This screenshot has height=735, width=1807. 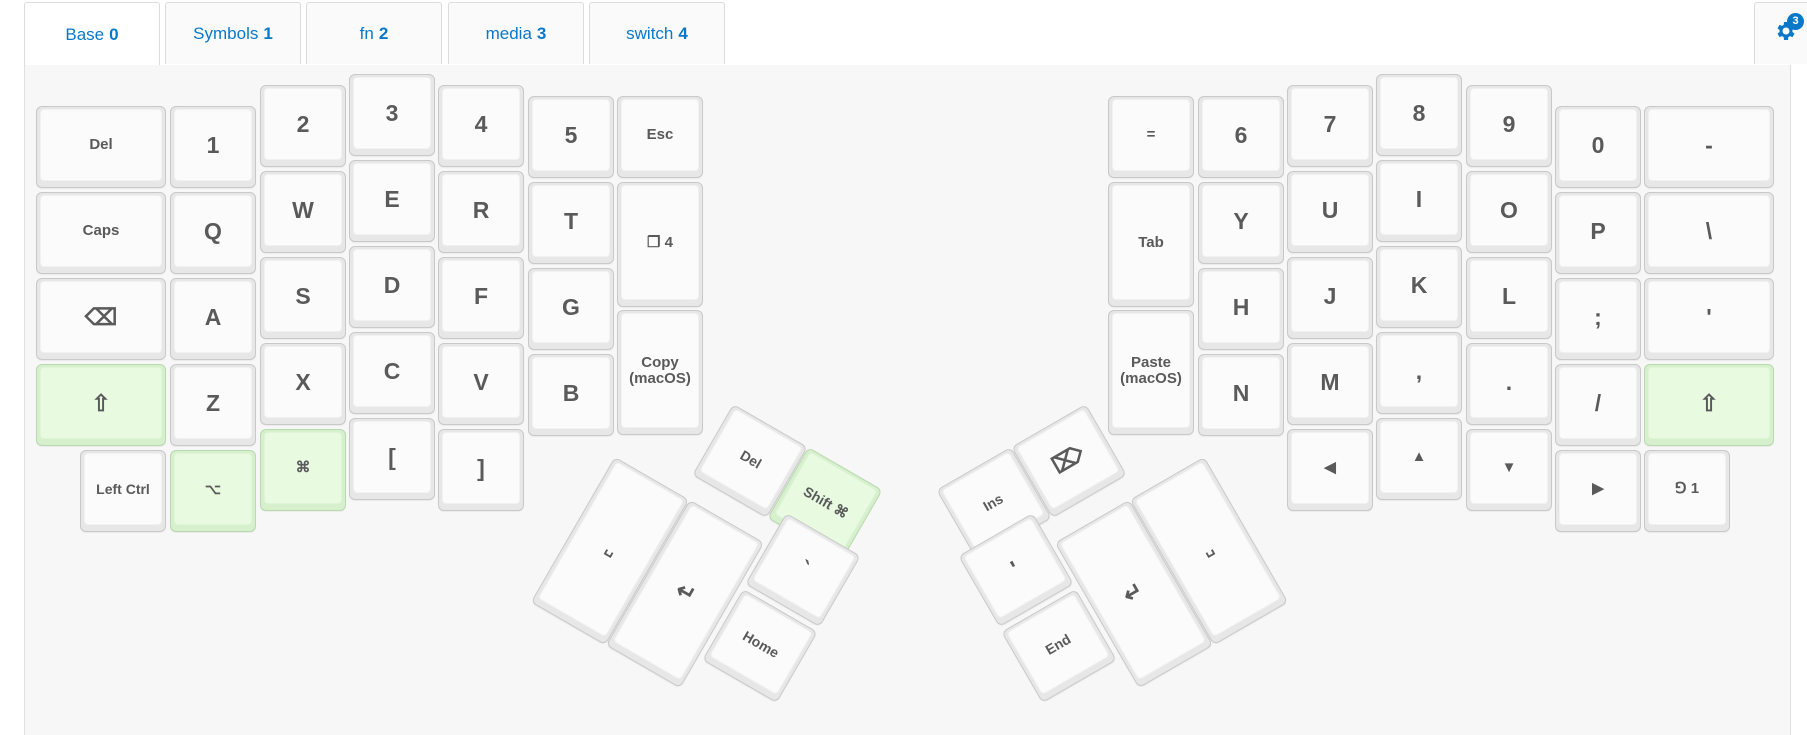 I want to click on tab-switch: switch 4, so click(x=657, y=33).